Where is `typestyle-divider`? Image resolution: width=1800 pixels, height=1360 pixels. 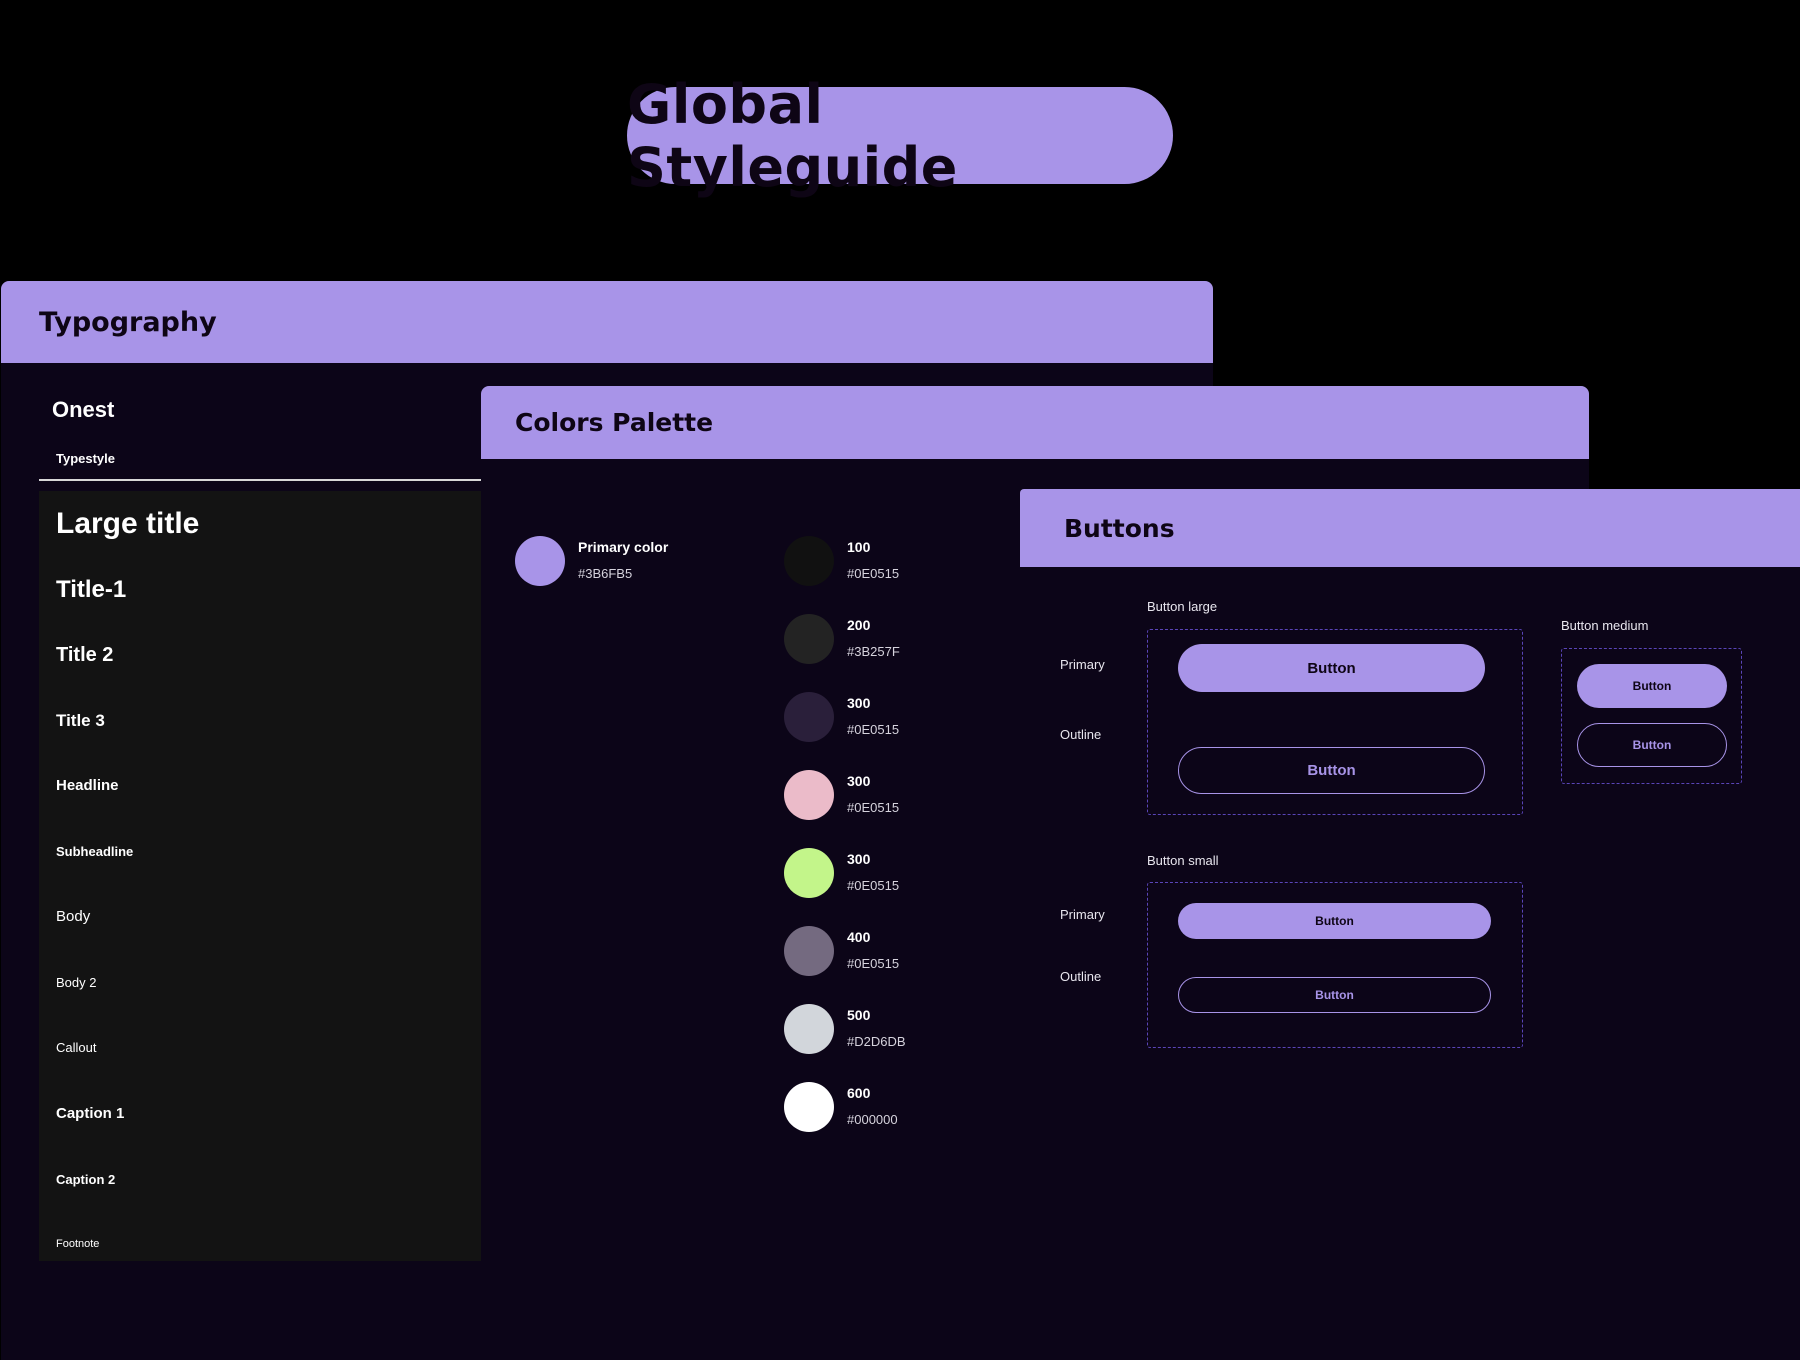
typestyle-divider is located at coordinates (260, 480).